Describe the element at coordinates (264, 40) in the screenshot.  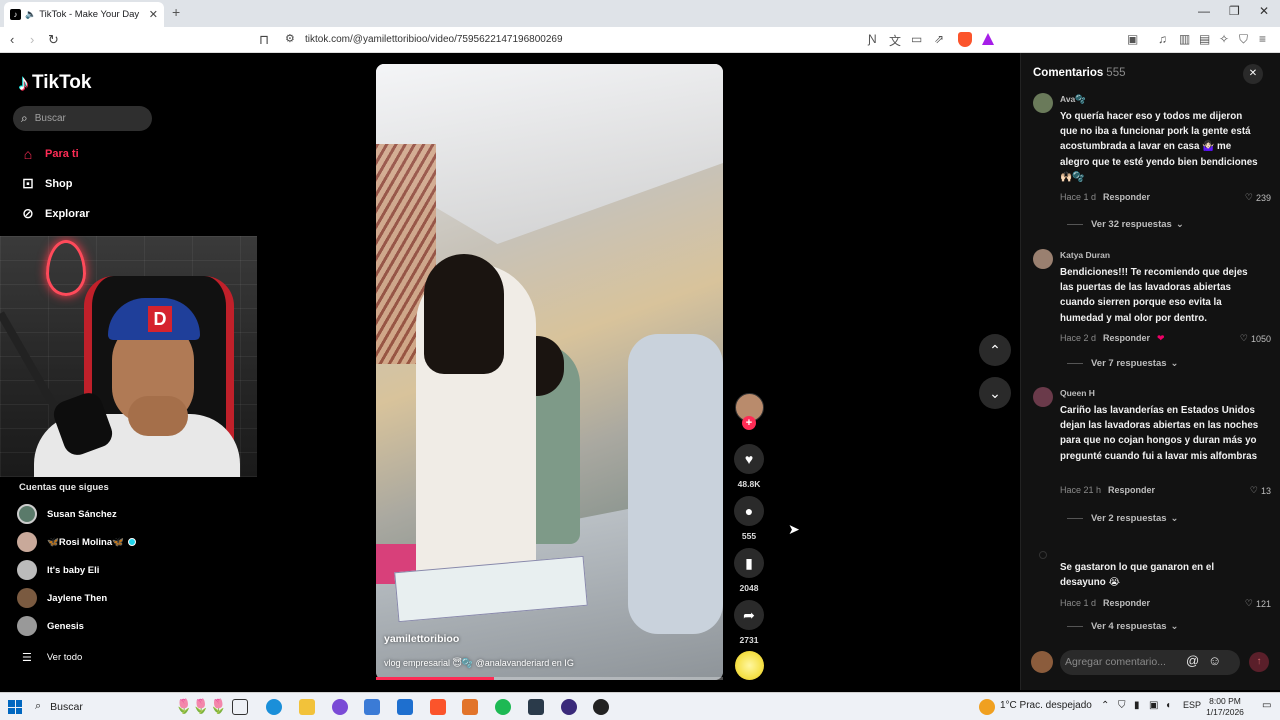
I see `bookmark-icon: ⊓` at that location.